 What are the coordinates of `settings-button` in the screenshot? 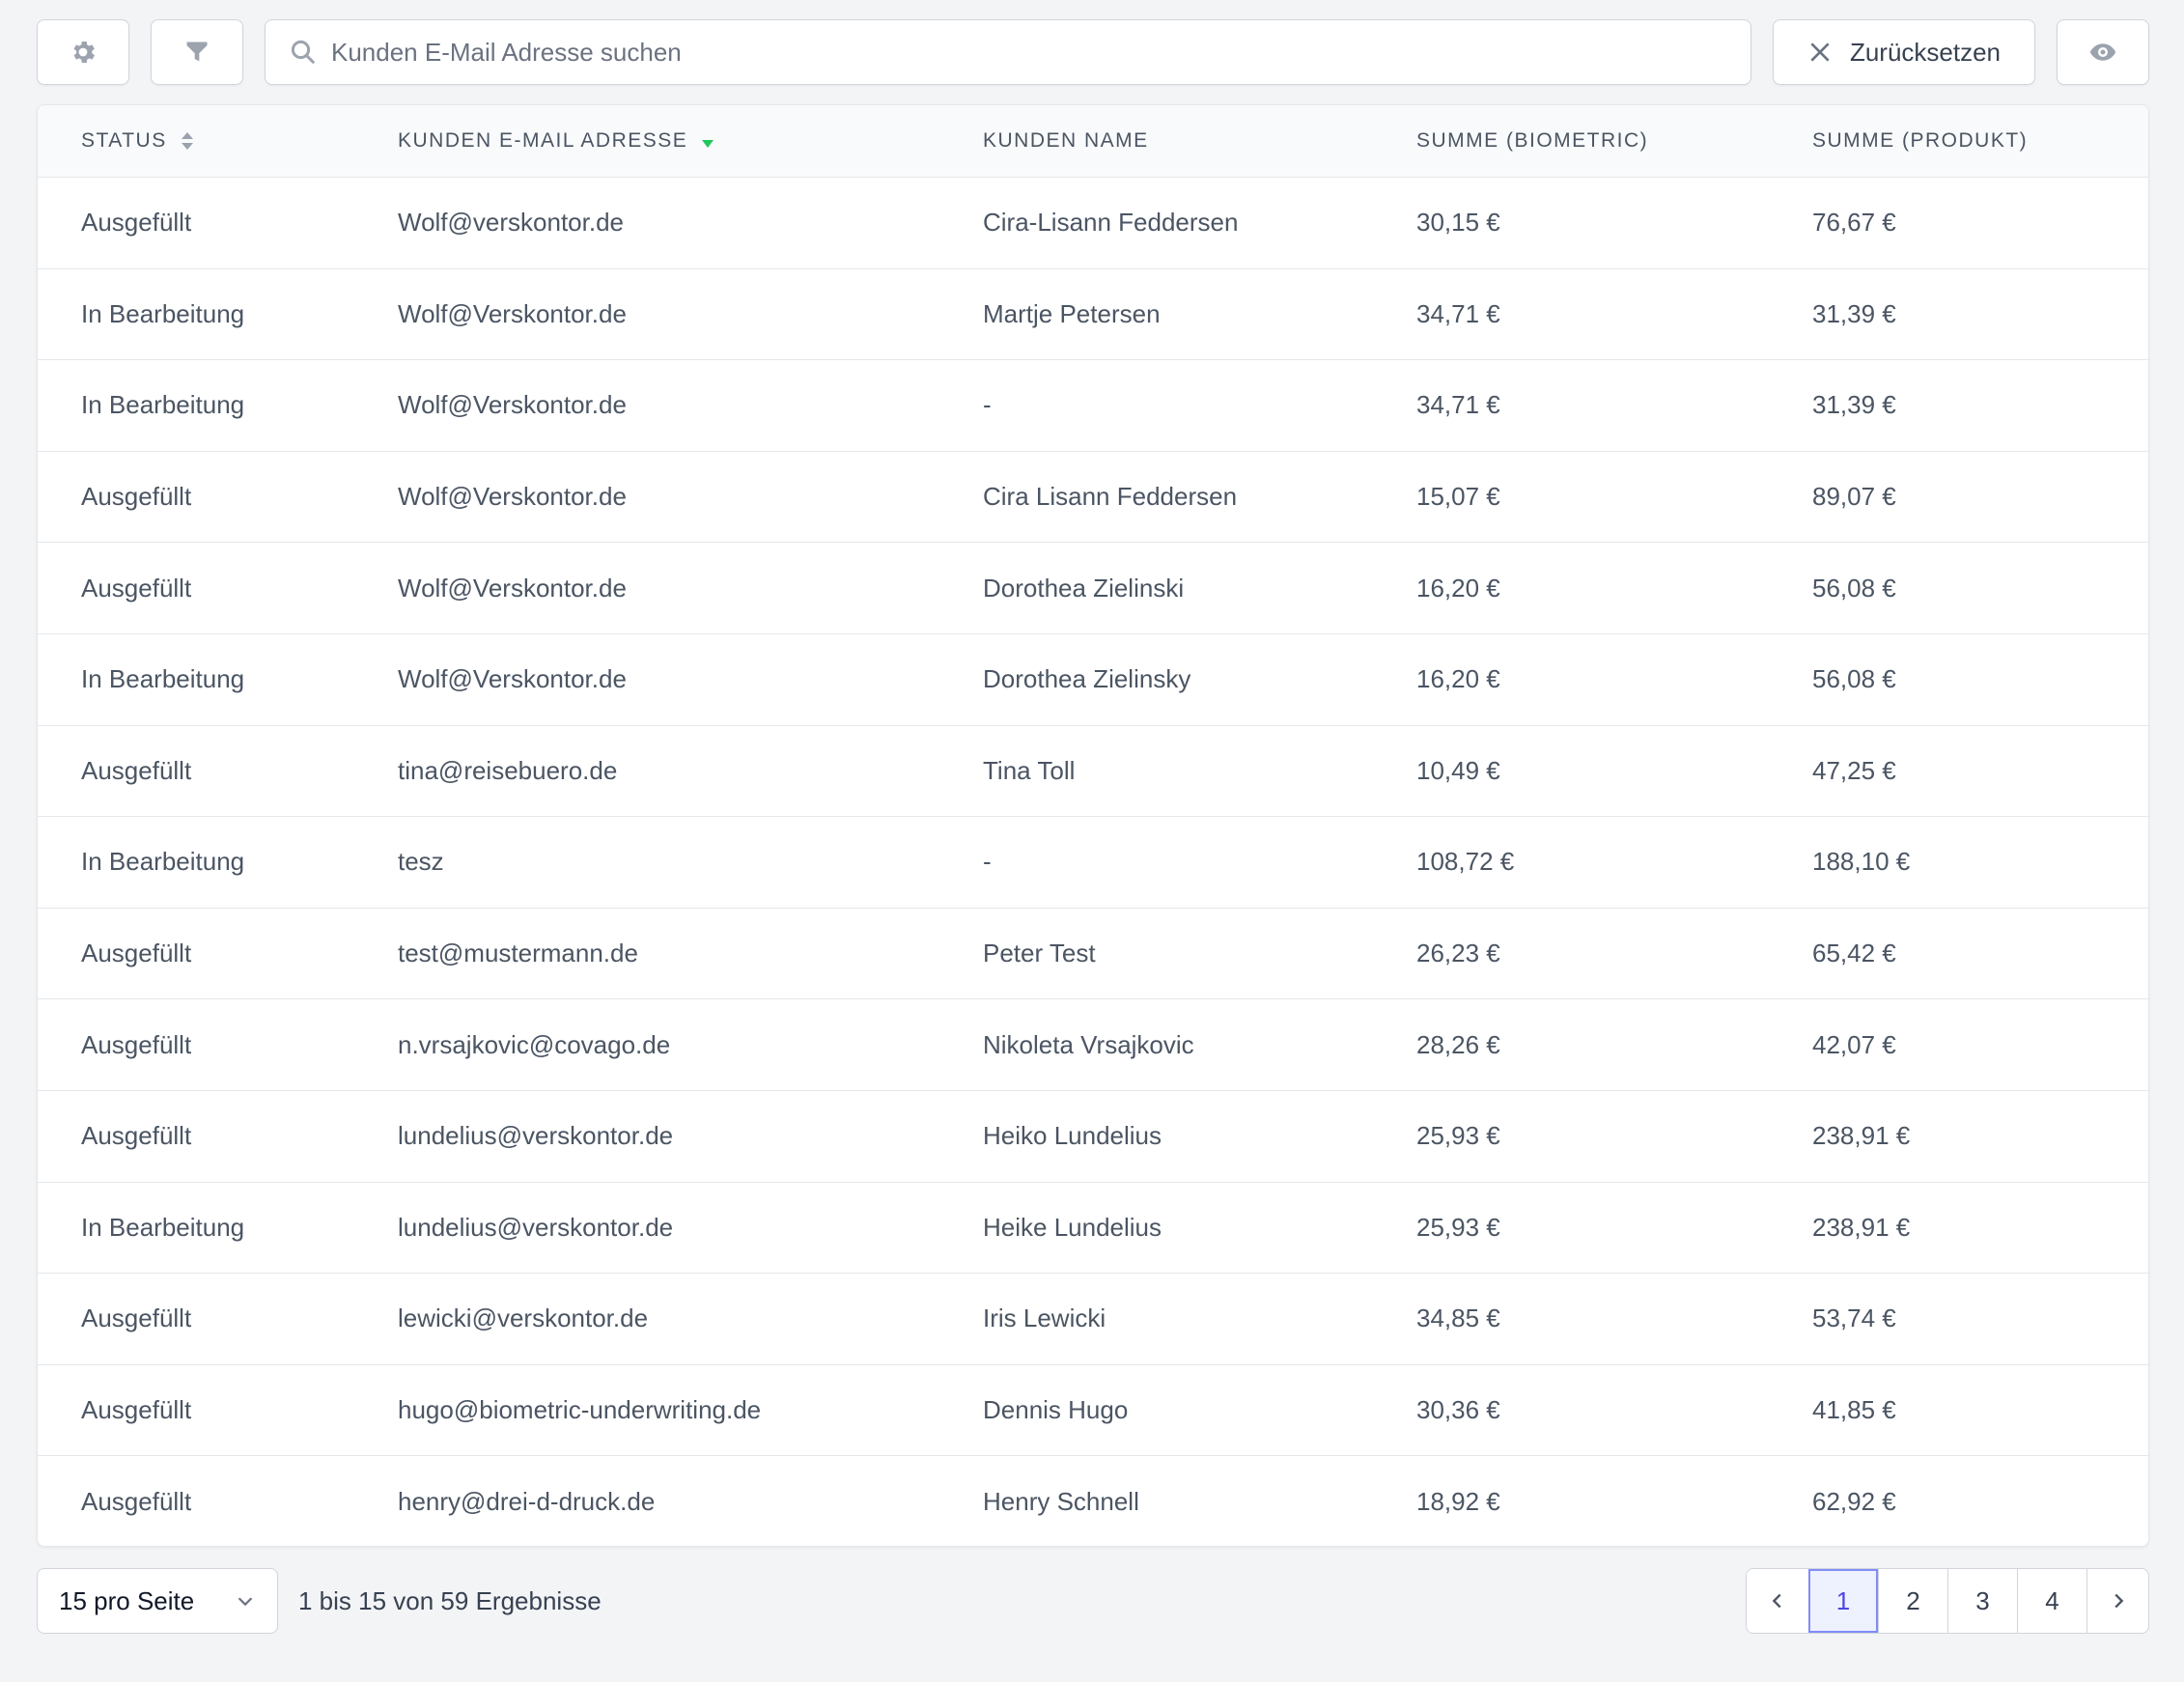 It's located at (83, 52).